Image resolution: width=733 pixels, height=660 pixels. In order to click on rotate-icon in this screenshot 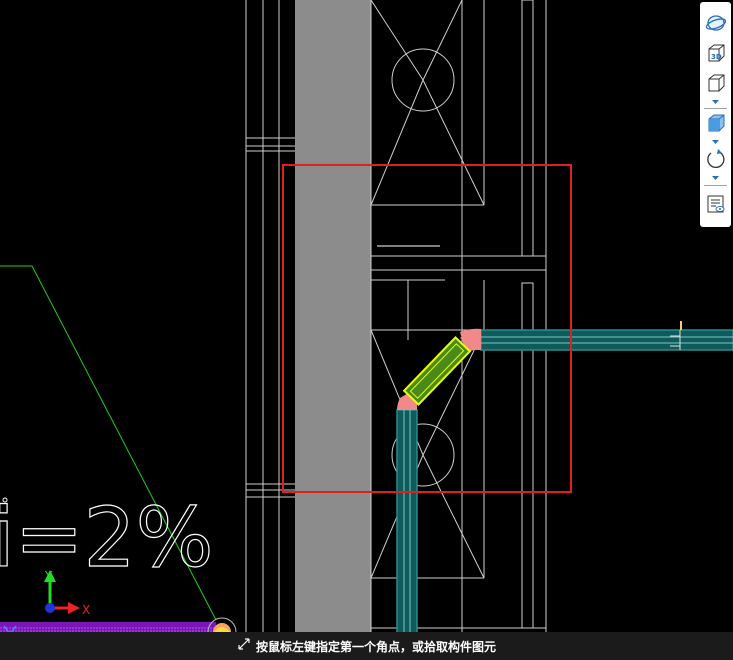, I will do `click(715, 158)`.